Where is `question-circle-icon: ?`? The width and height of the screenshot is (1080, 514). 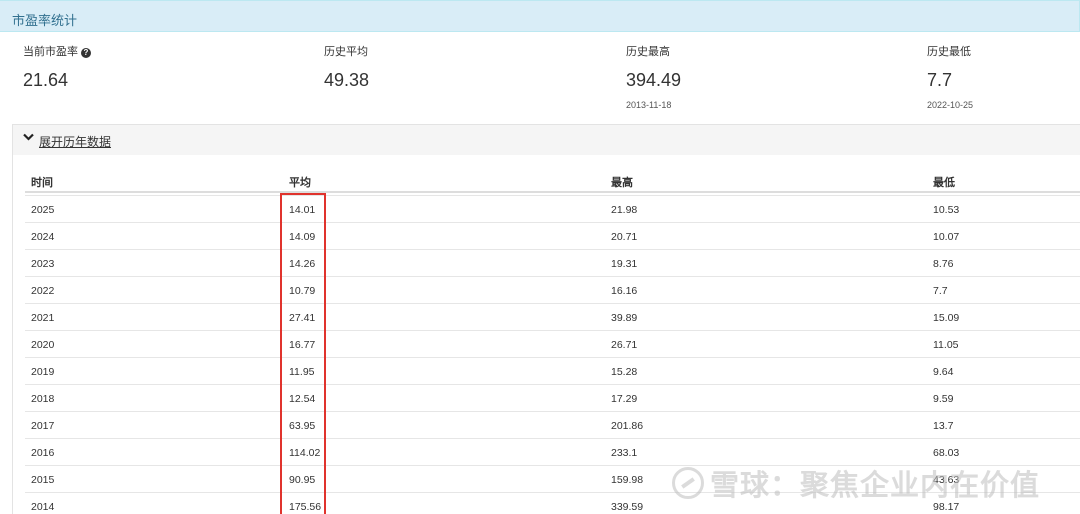 question-circle-icon: ? is located at coordinates (86, 53).